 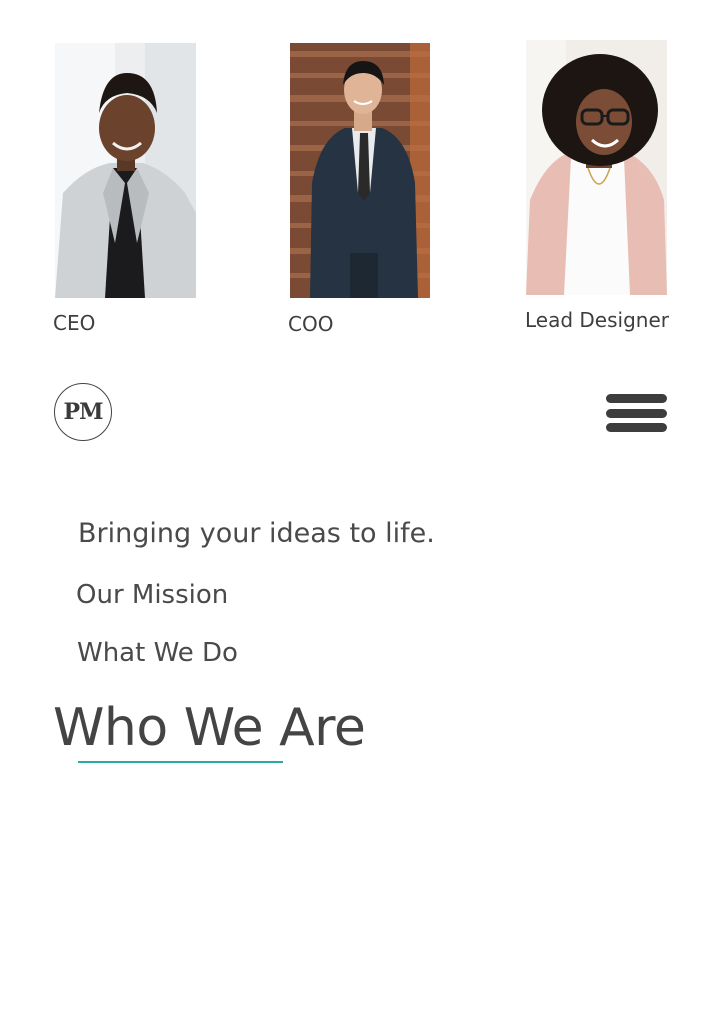 I want to click on coo-role-label: COO, so click(x=311, y=324).